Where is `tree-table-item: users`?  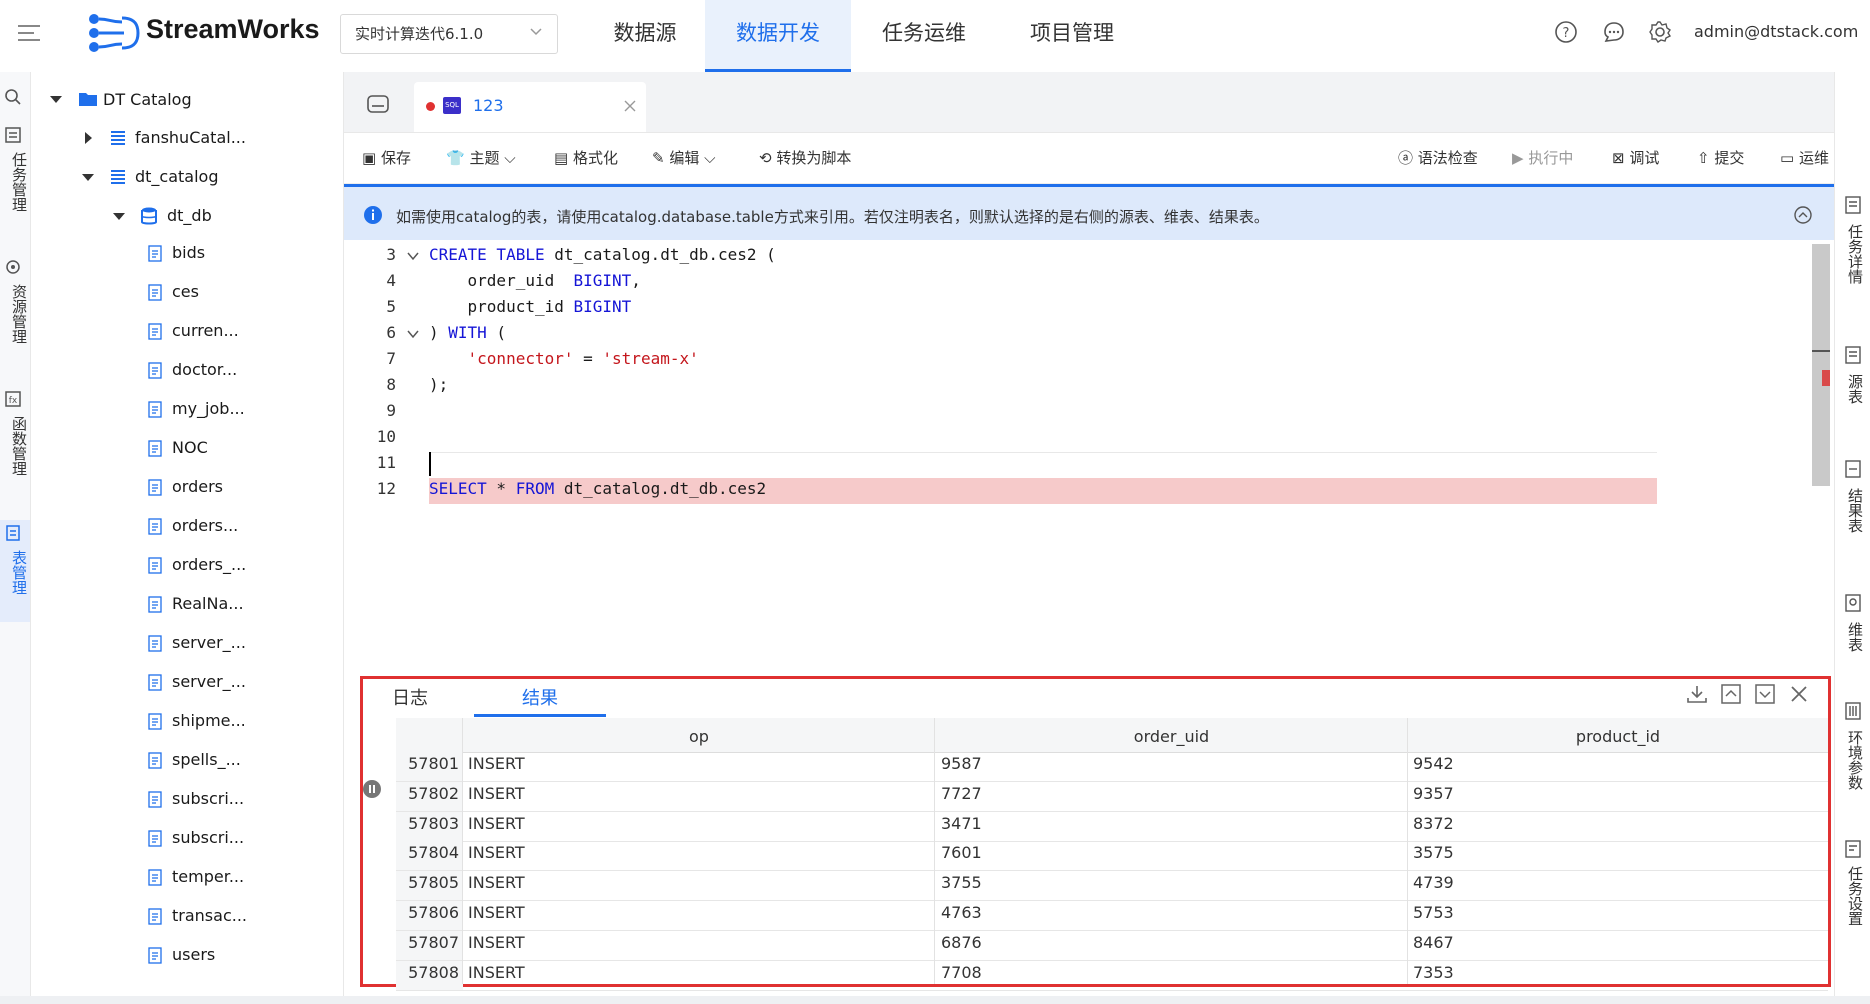
tree-table-item: users is located at coordinates (193, 955).